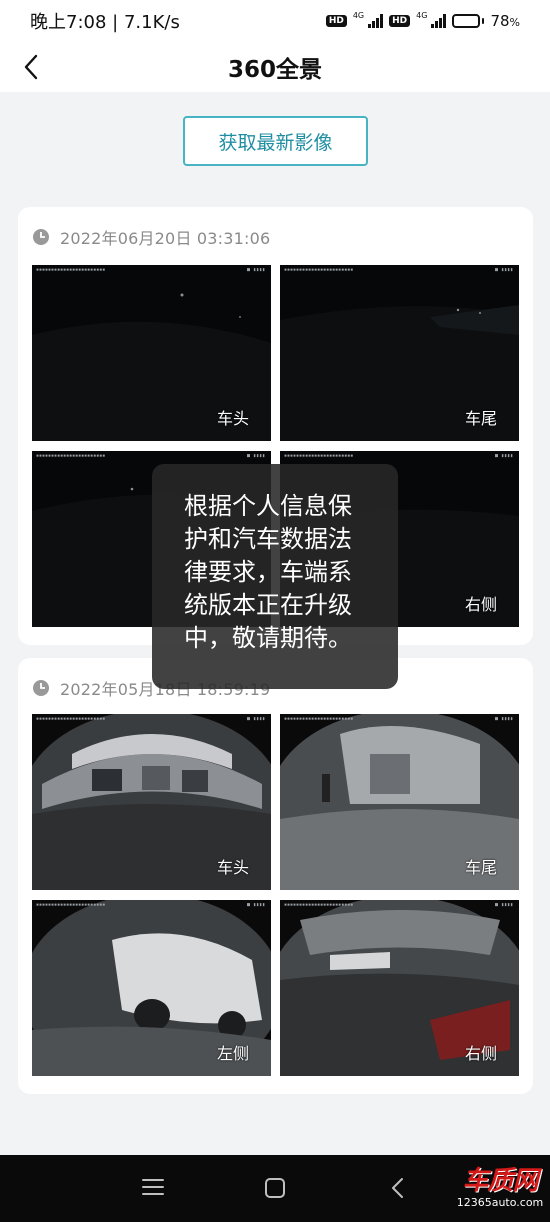  Describe the element at coordinates (397, 1188) in the screenshot. I see `triangle-back-icon` at that location.